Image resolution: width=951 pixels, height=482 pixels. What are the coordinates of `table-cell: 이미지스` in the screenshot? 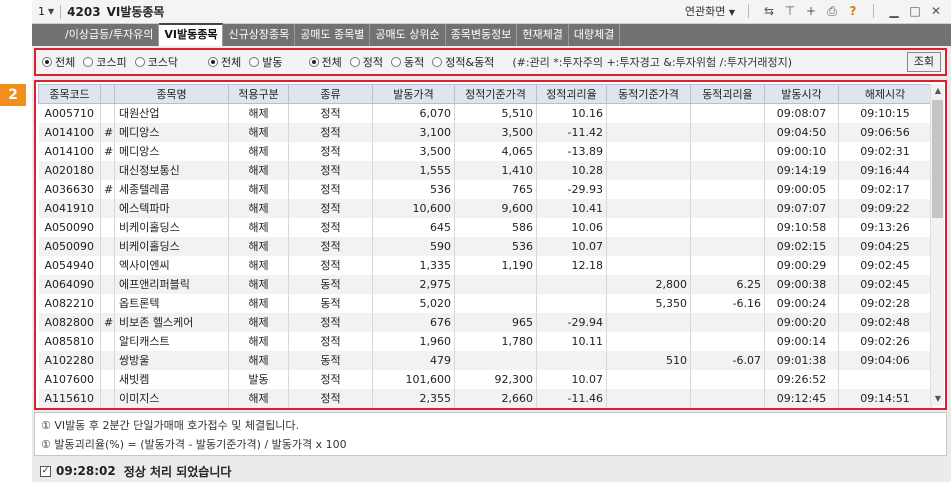 It's located at (171, 398).